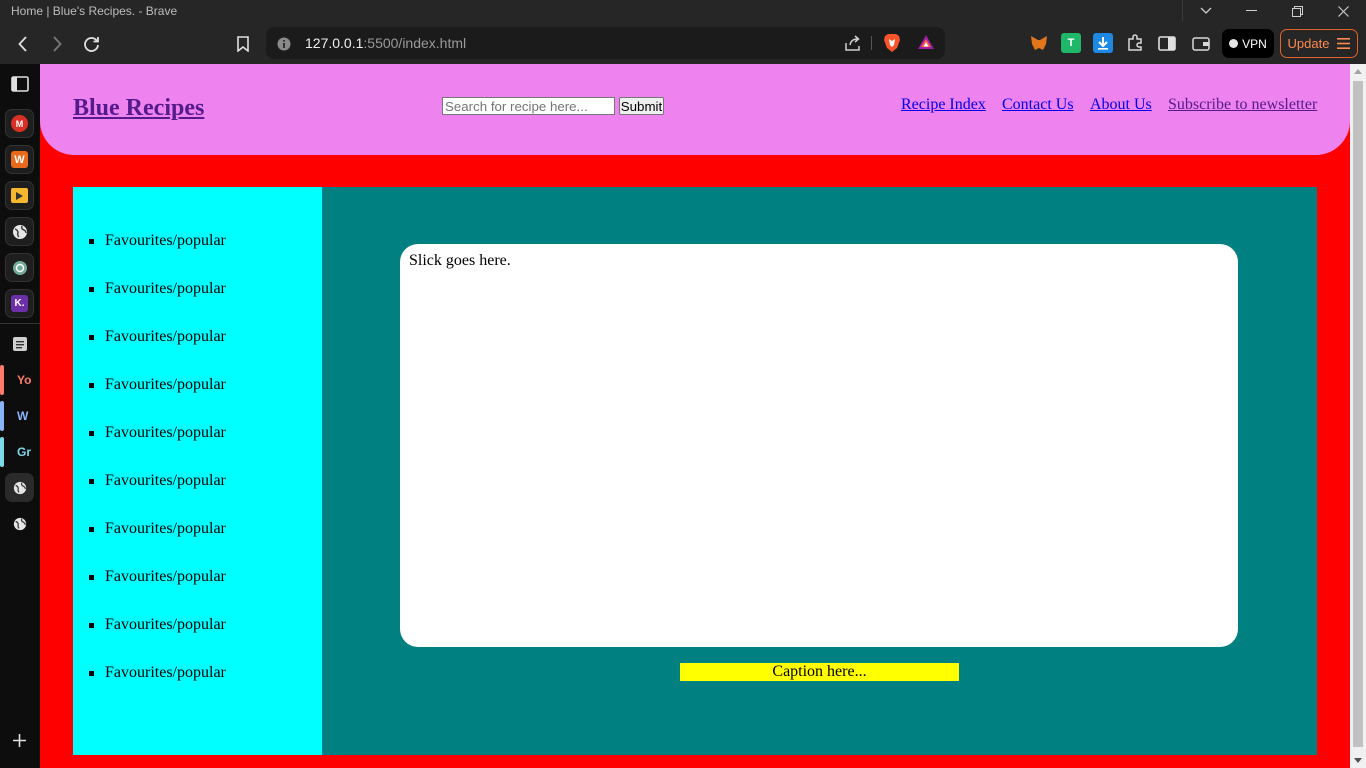 The image size is (1366, 768). I want to click on window-title: Home | Blue's Recipes. - Brave, so click(94, 11).